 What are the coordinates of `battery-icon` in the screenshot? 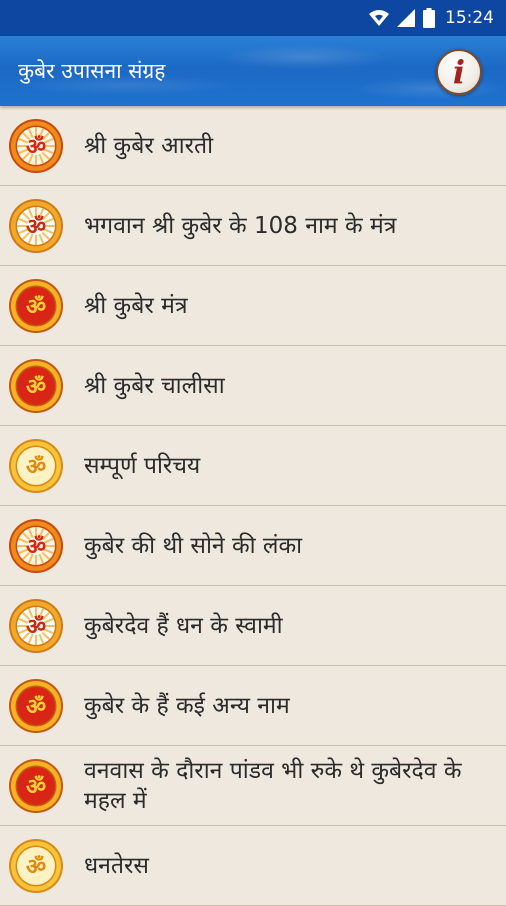 It's located at (429, 18).